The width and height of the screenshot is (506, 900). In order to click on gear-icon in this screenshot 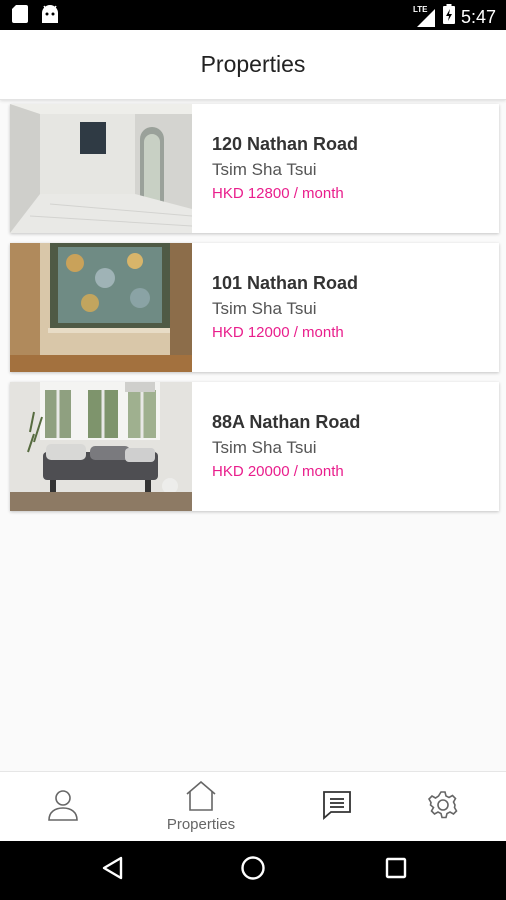, I will do `click(443, 807)`.